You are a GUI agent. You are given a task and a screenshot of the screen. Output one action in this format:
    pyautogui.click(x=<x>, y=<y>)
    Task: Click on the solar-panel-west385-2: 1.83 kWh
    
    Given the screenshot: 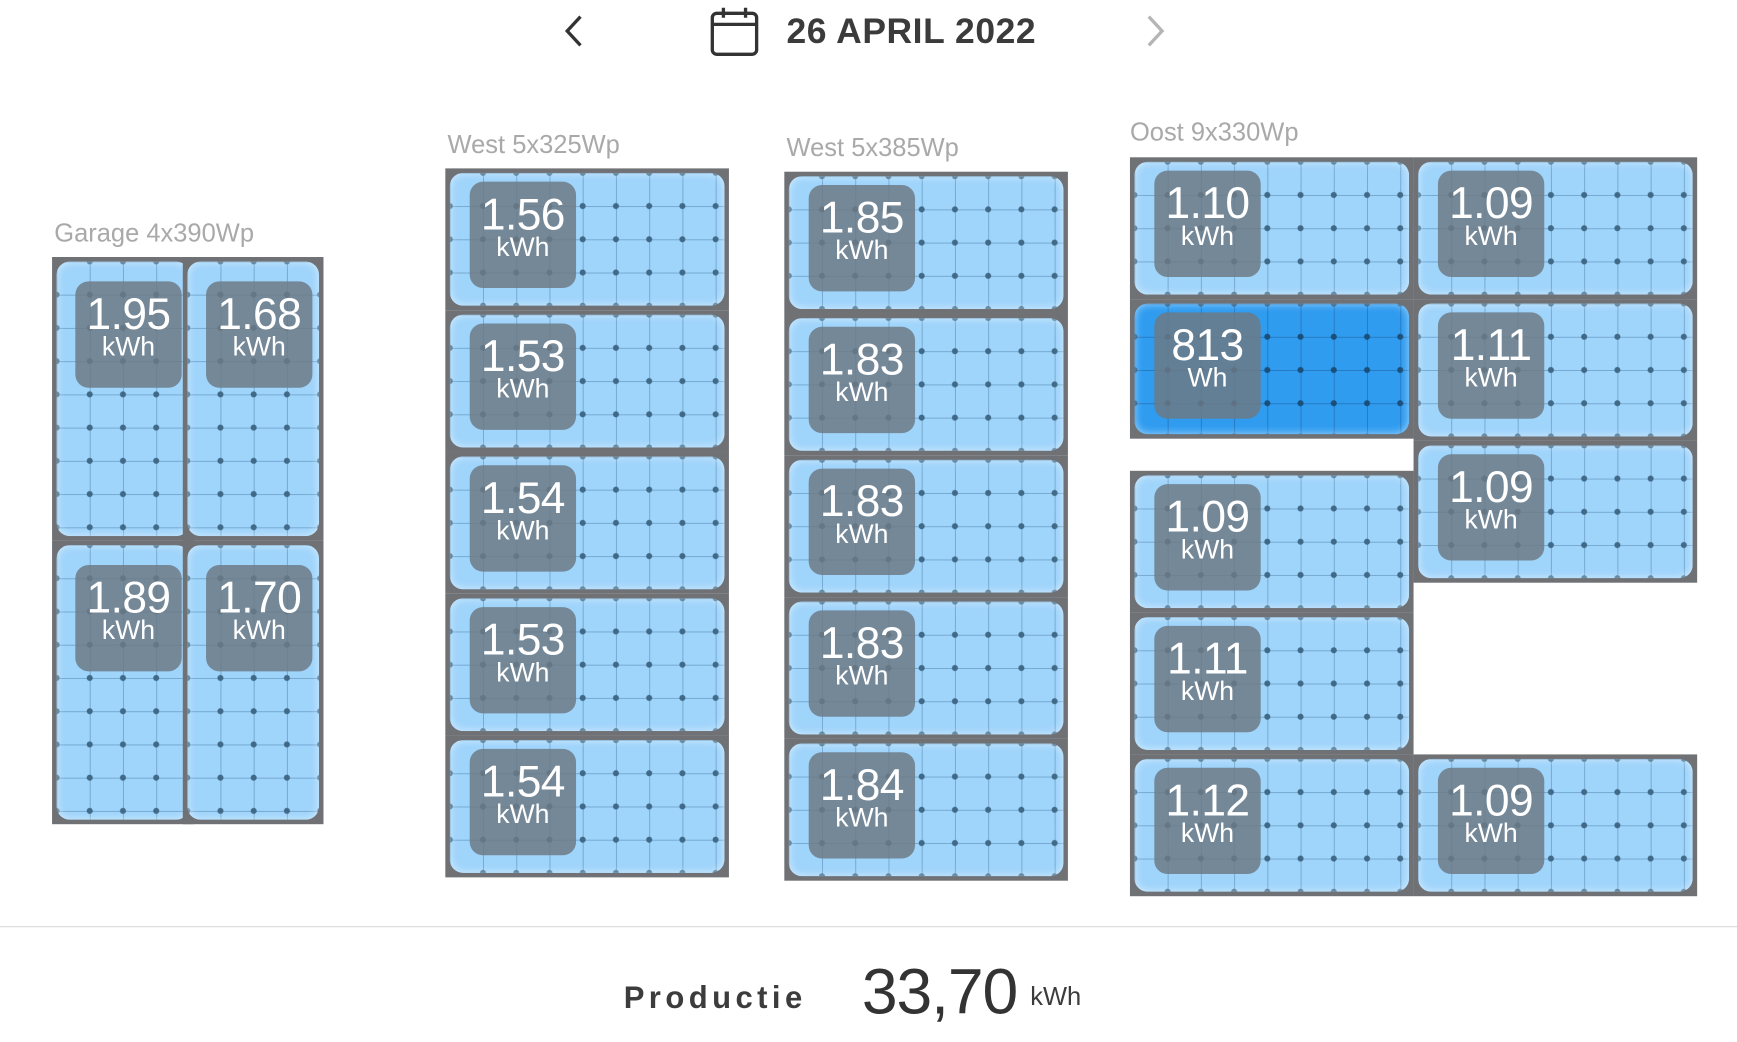 What is the action you would take?
    pyautogui.click(x=926, y=384)
    